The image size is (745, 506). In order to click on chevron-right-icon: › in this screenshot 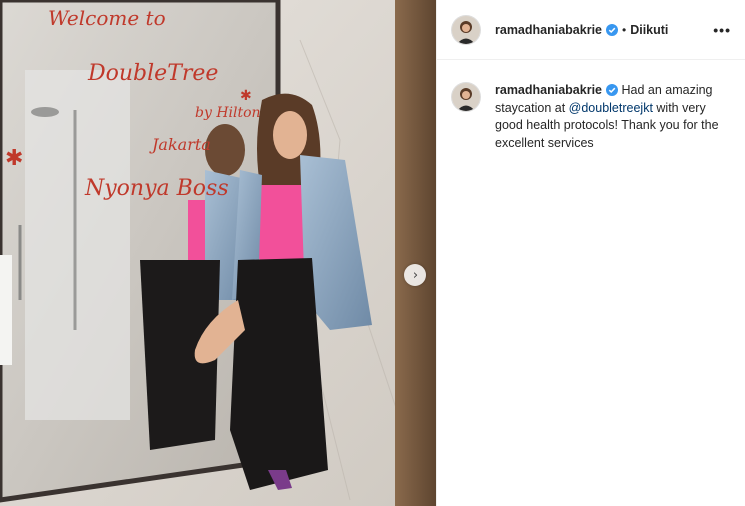, I will do `click(415, 275)`.